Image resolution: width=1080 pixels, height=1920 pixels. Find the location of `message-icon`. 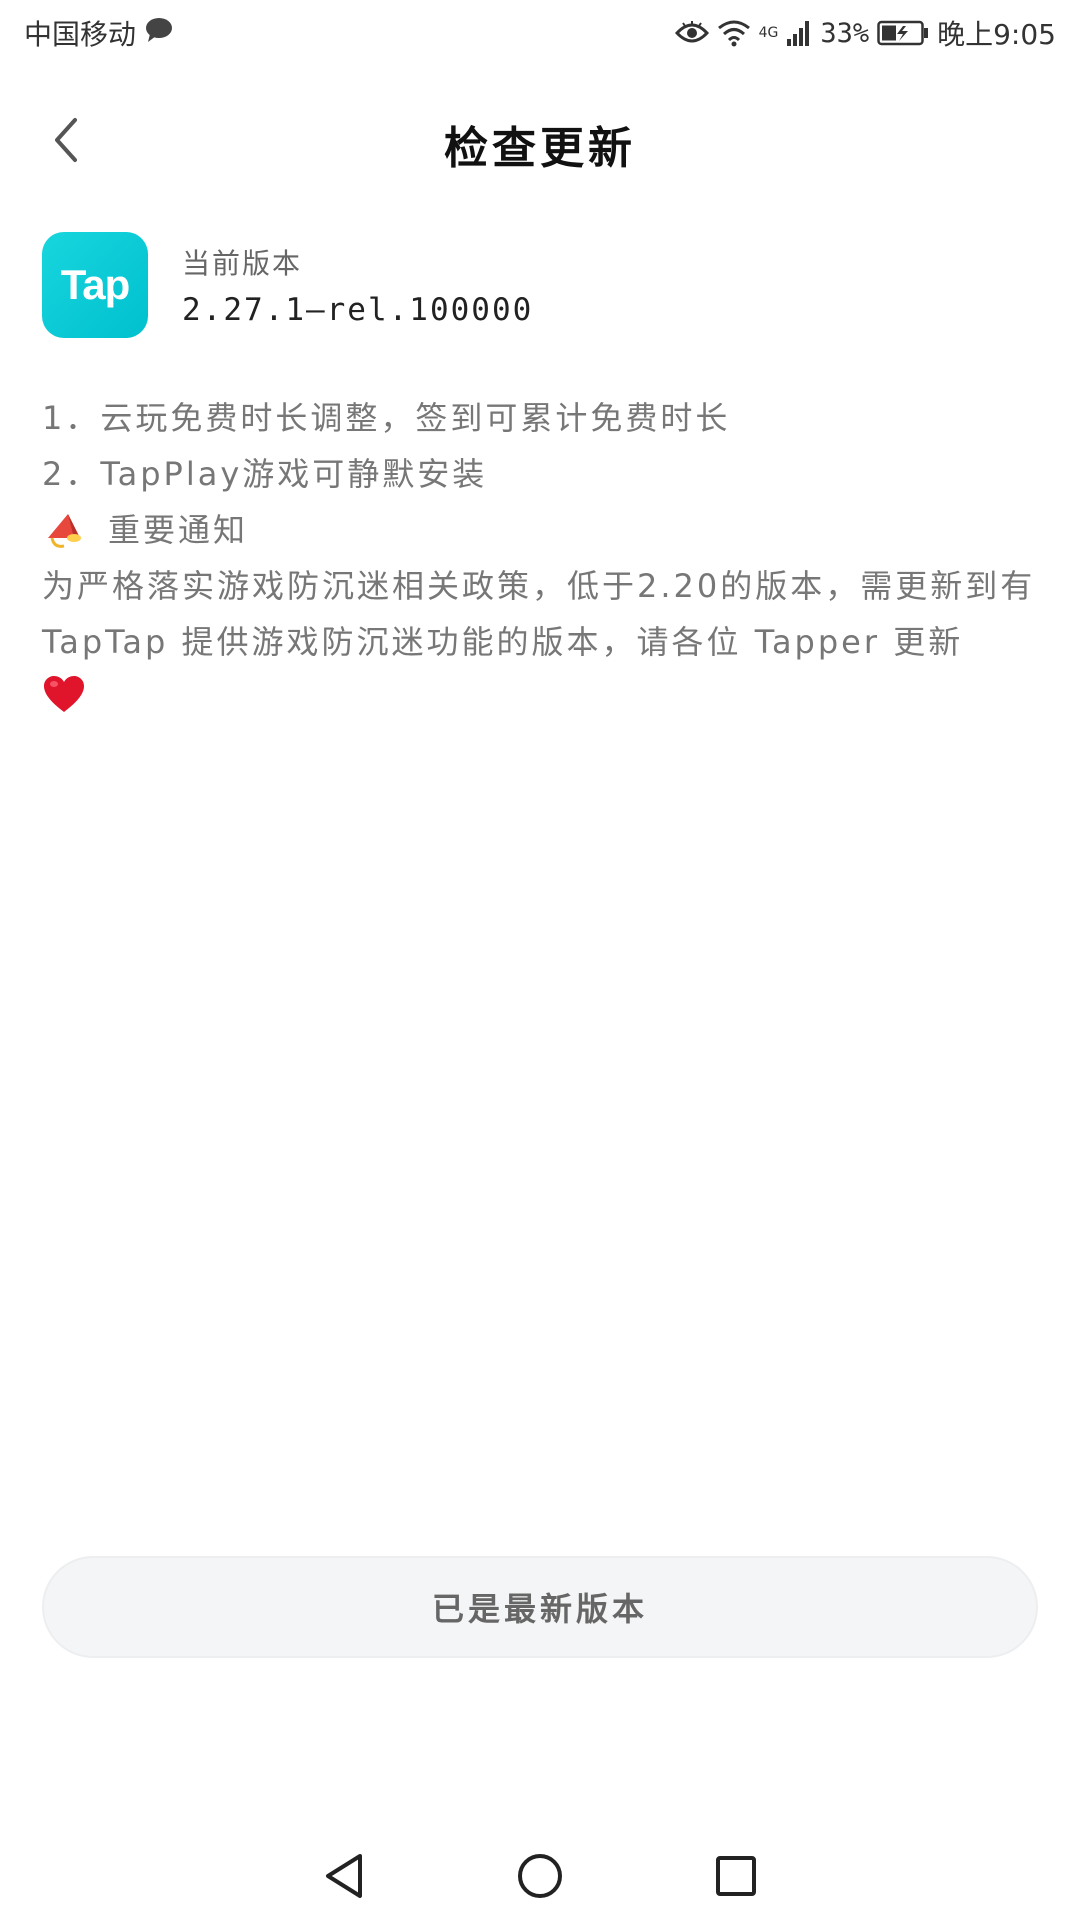

message-icon is located at coordinates (159, 33).